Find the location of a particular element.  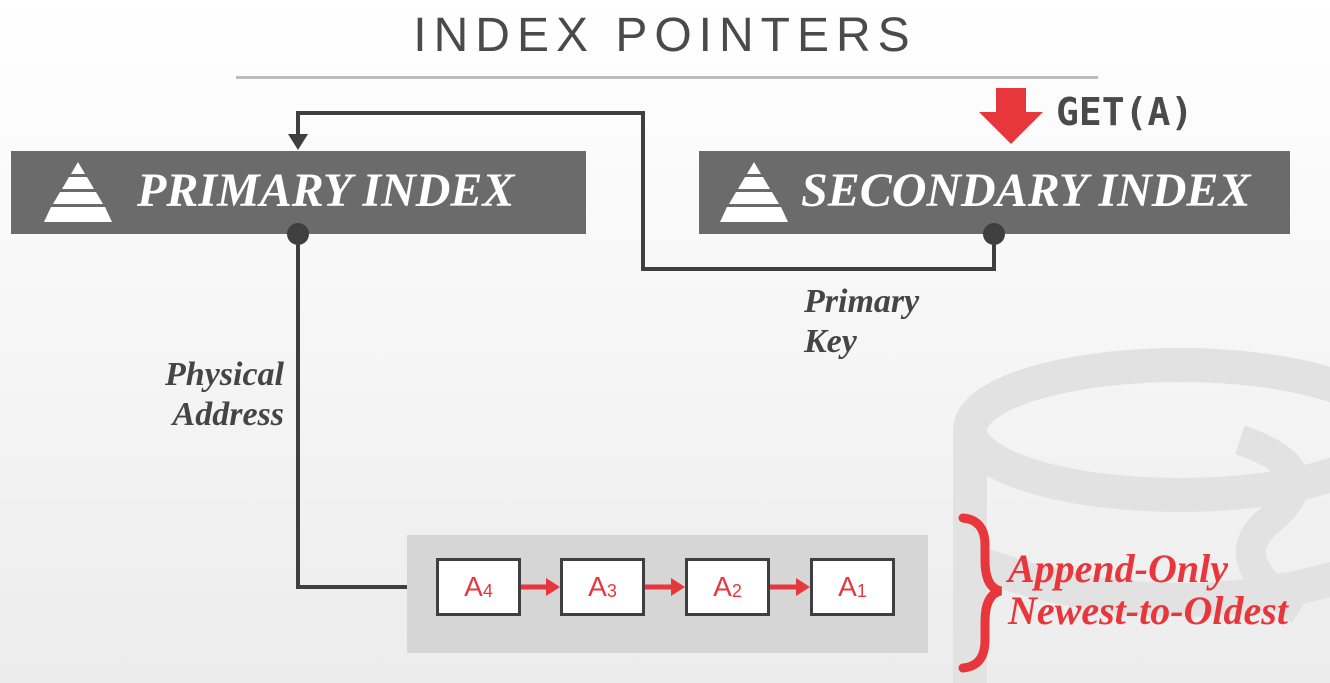

annotation-line1: Append-Only is located at coordinates (1118, 568).